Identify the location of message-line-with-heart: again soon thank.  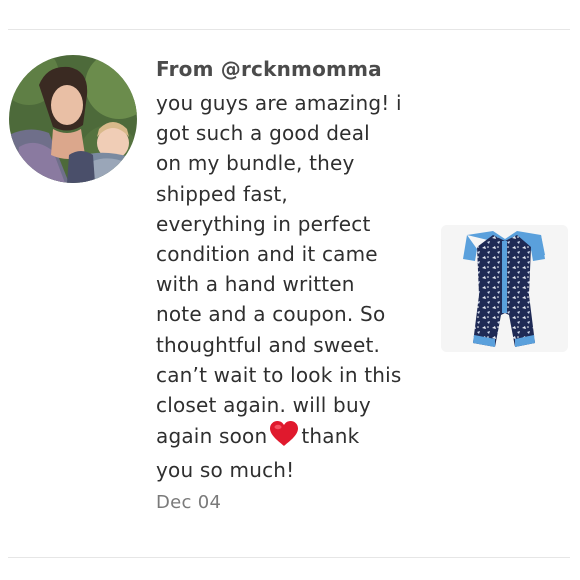
(291, 437).